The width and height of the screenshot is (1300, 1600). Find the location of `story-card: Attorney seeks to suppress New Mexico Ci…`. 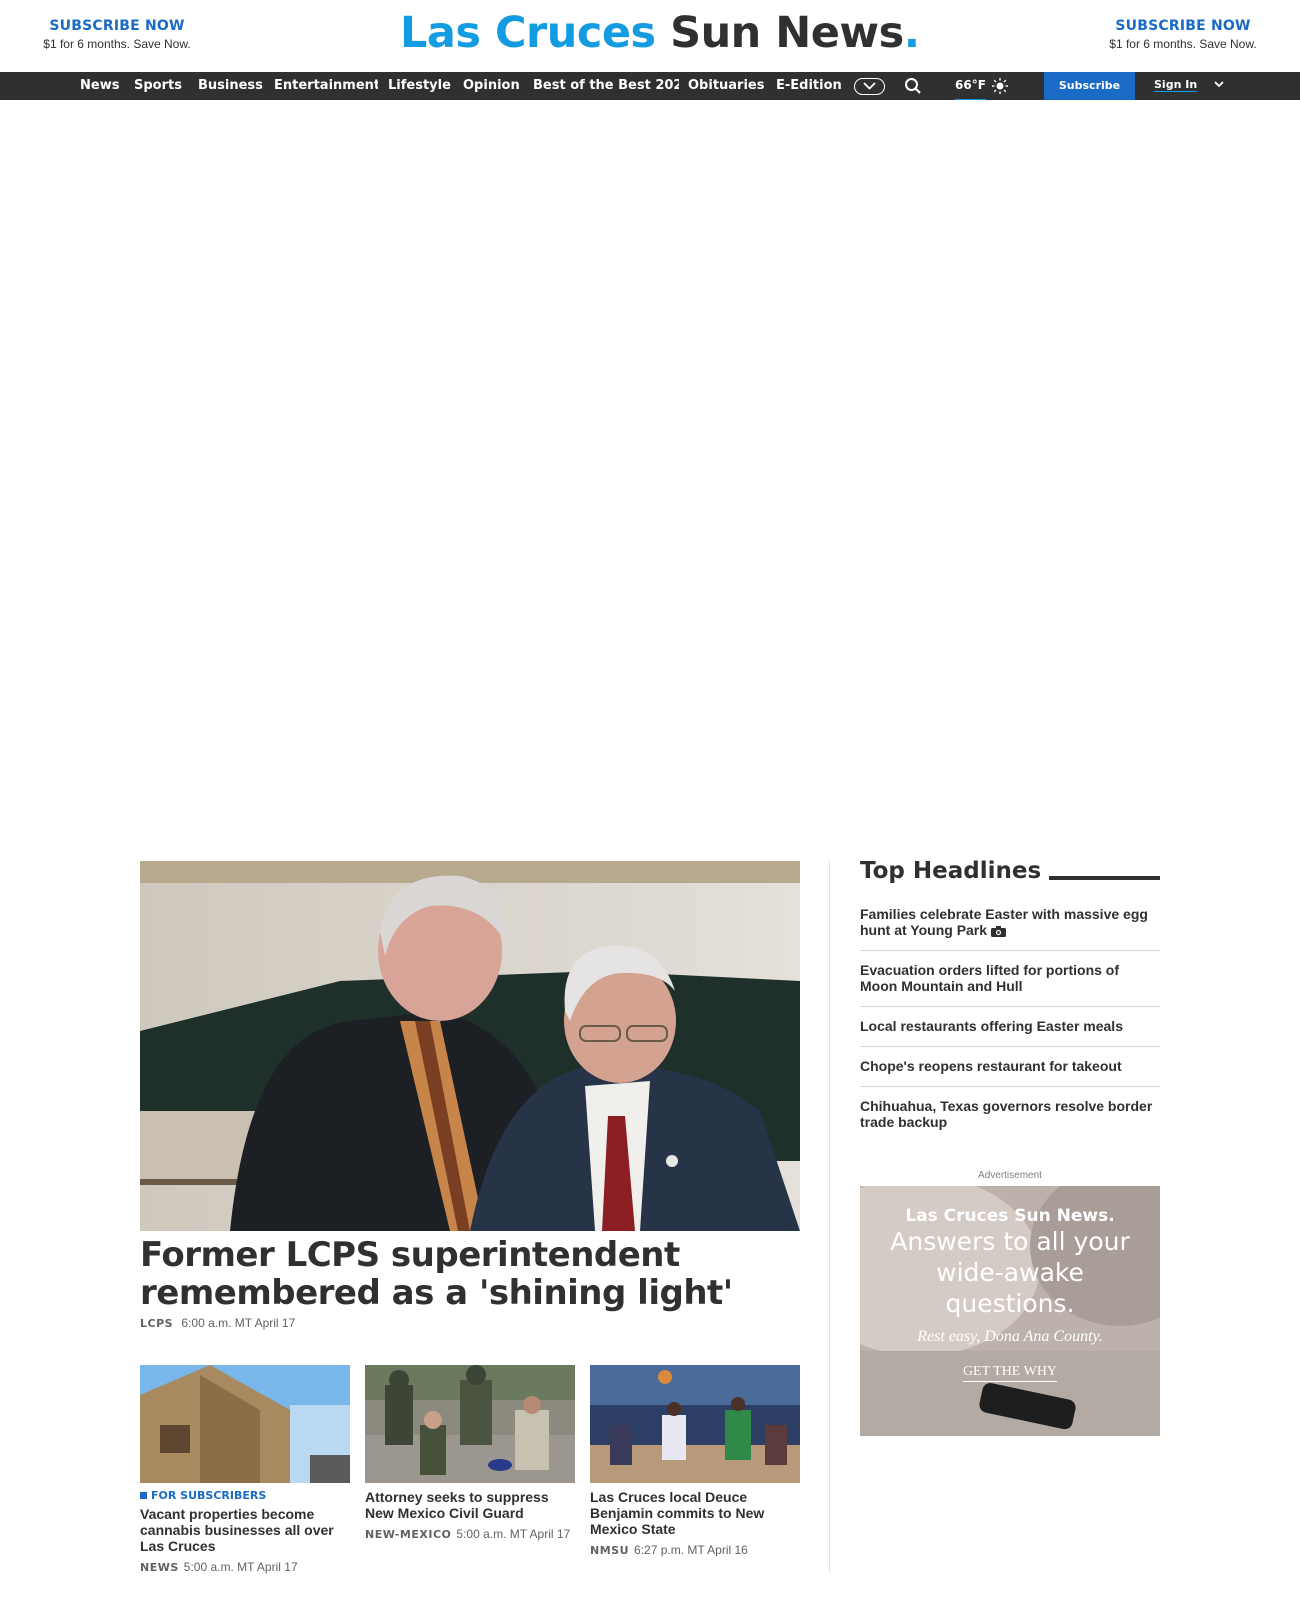

story-card: Attorney seeks to suppress New Mexico Ci… is located at coordinates (470, 1453).